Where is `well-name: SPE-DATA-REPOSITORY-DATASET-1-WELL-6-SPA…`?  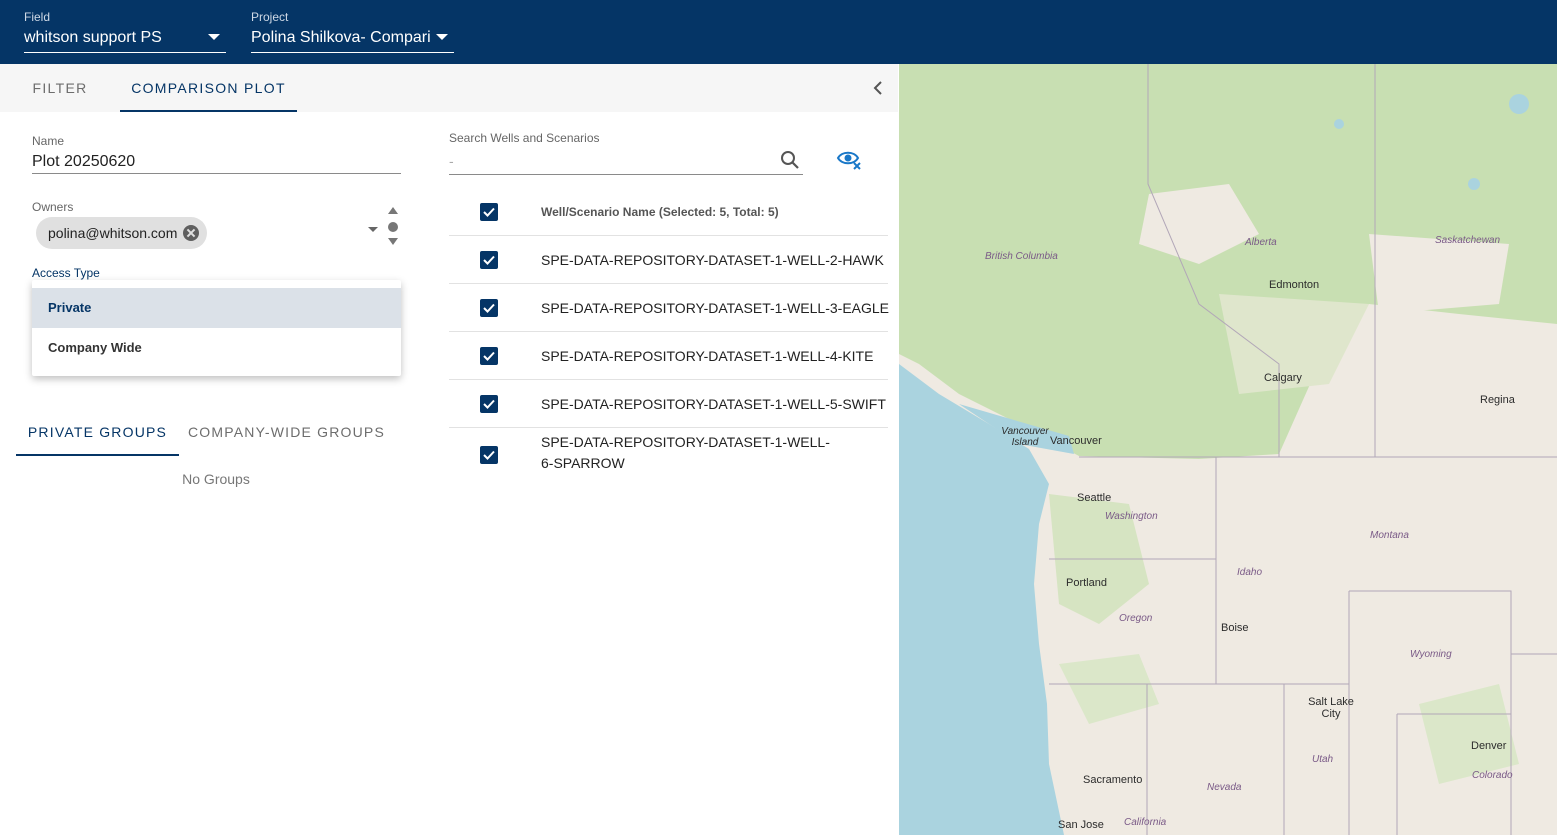
well-name: SPE-DATA-REPOSITORY-DATASET-1-WELL-6-SPA… is located at coordinates (685, 452).